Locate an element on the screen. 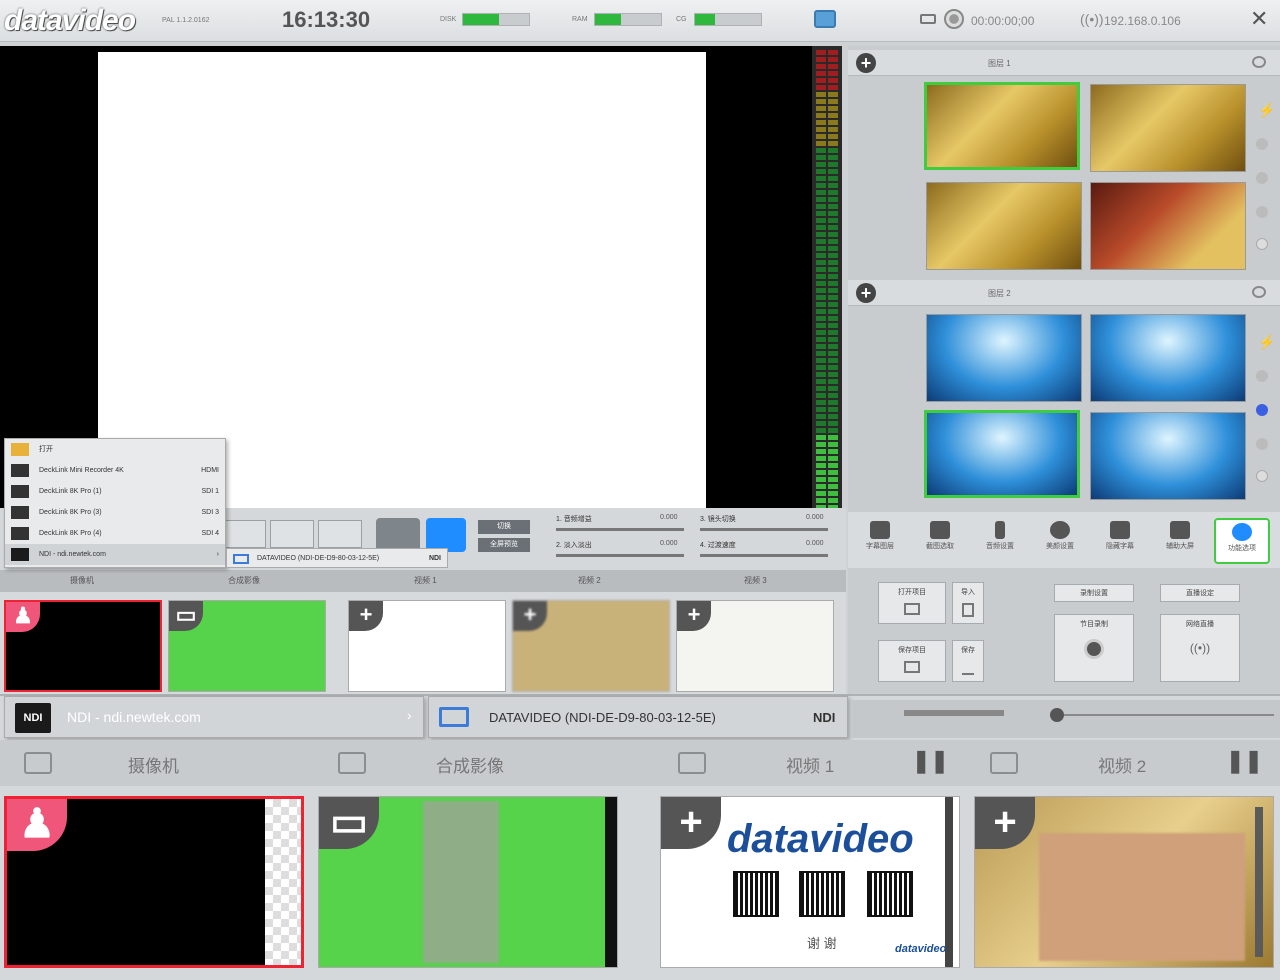 The image size is (1280, 980). captions-button: 隐藏字幕 is located at coordinates (1120, 541).